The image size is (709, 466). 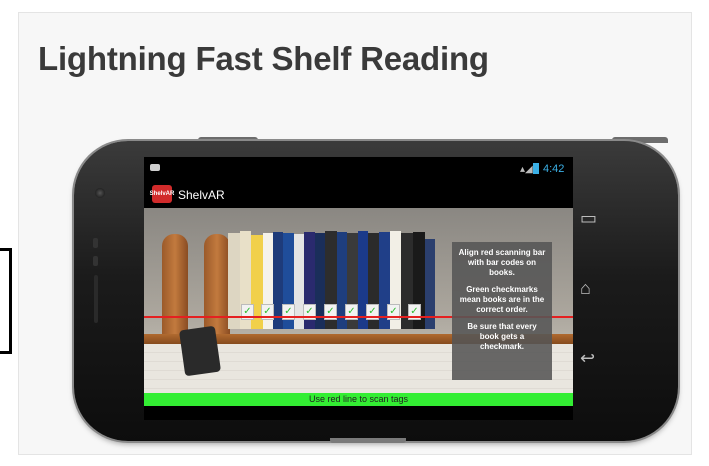 What do you see at coordinates (6, 301) in the screenshot?
I see `left-frame-bracket` at bounding box center [6, 301].